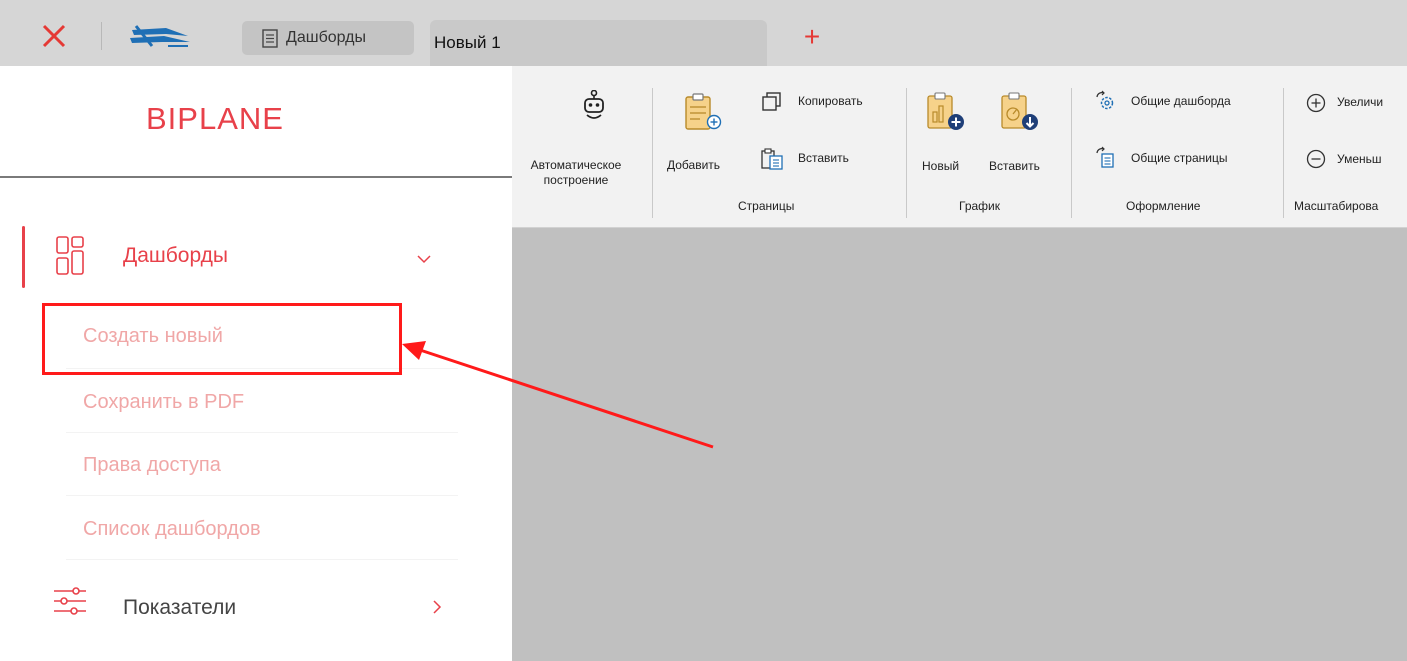 The height and width of the screenshot is (661, 1407). I want to click on annotation-arrow, so click(558, 395).